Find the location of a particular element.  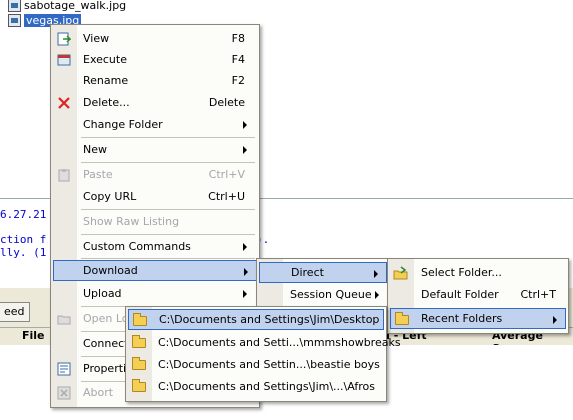

menu-item-custom-commands: Custom Commands is located at coordinates (154, 246).